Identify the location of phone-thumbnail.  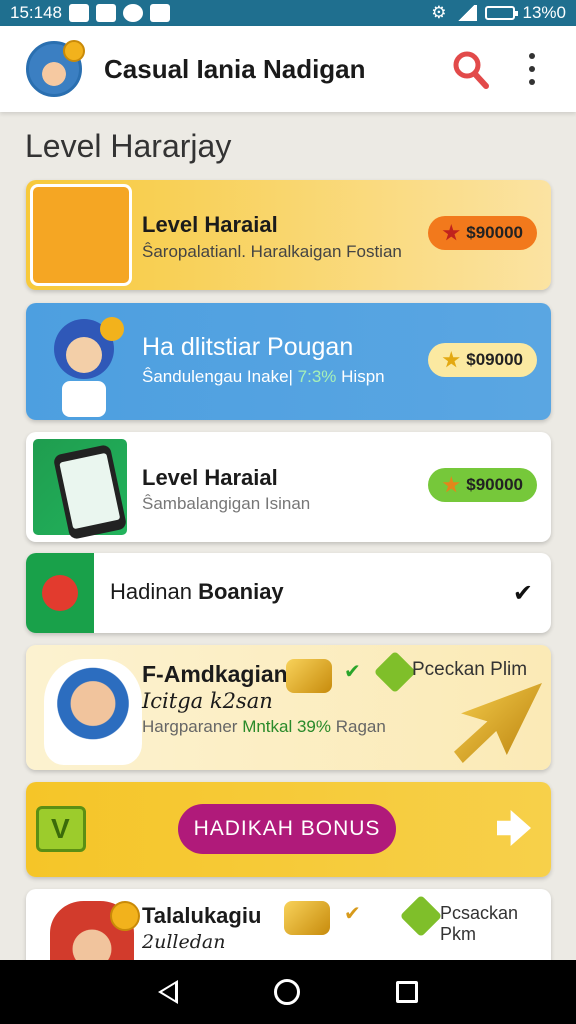
(80, 488).